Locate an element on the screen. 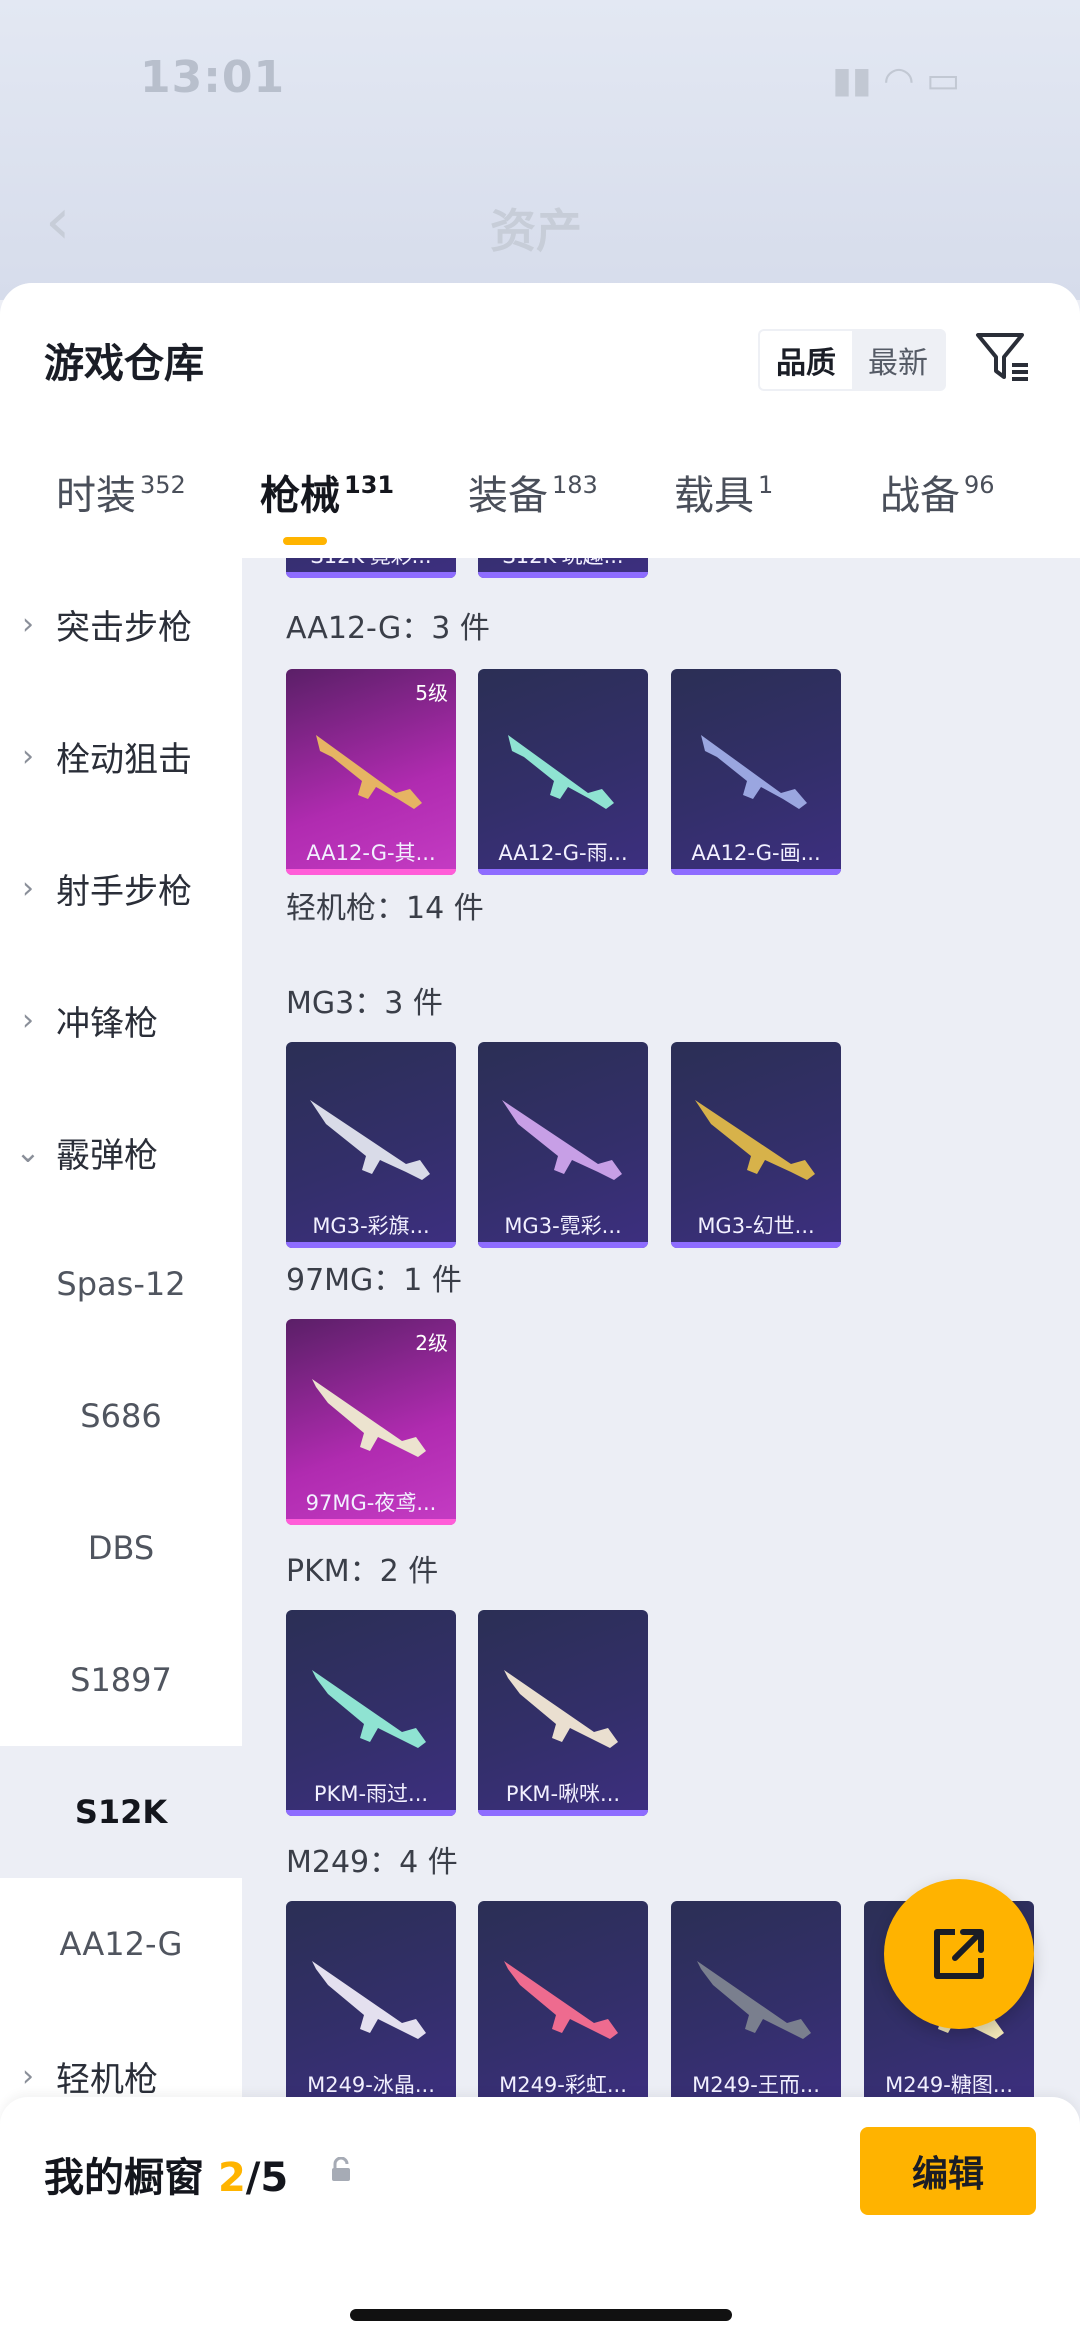 The image size is (1080, 2341). active-tab-indicator is located at coordinates (305, 541).